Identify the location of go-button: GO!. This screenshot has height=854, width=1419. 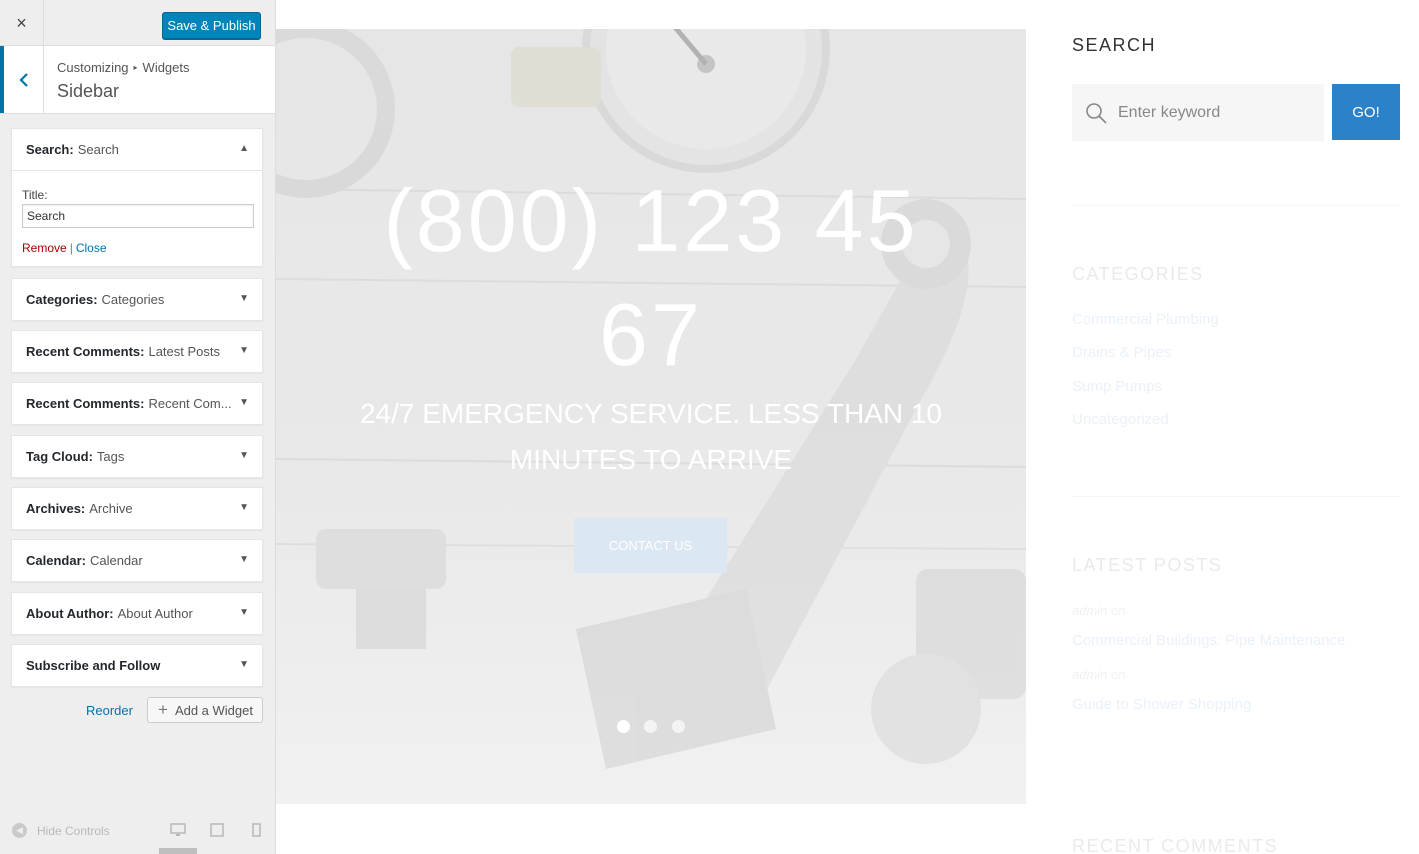
(1366, 112).